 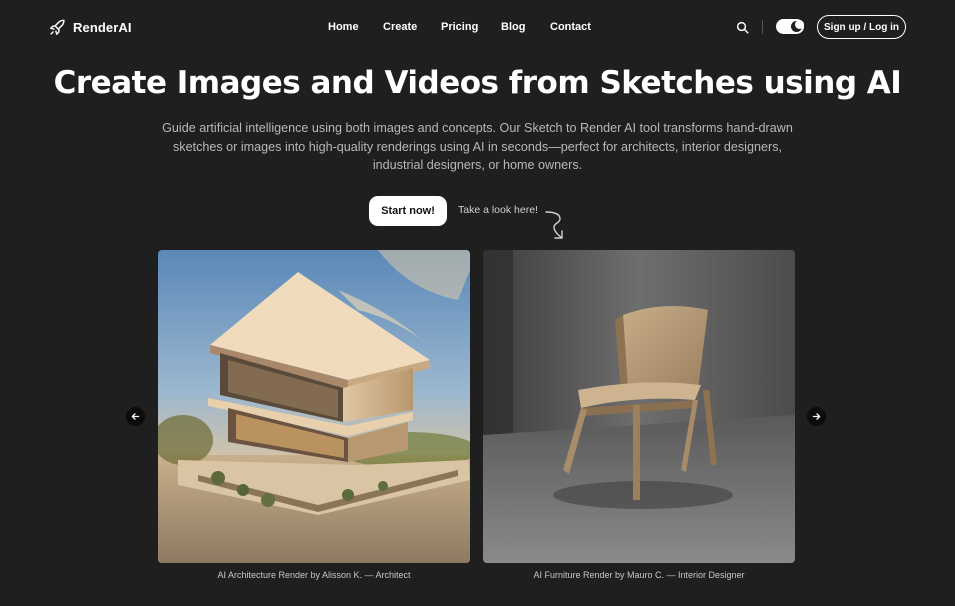 I want to click on take-a-look-label: Take a look here!, so click(x=498, y=210).